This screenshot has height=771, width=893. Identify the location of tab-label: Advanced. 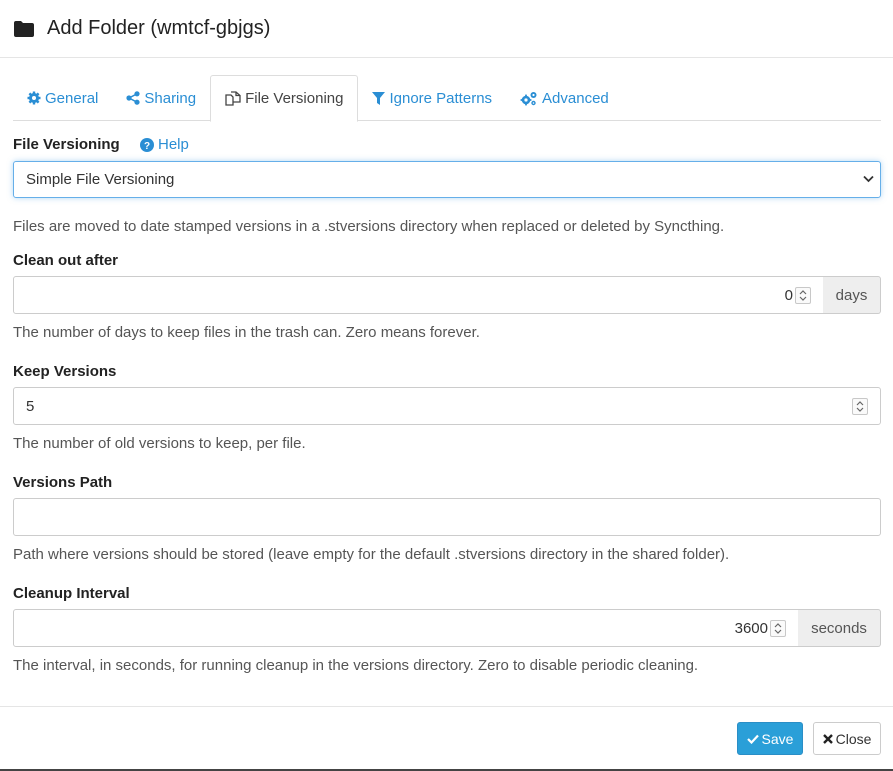
(575, 98).